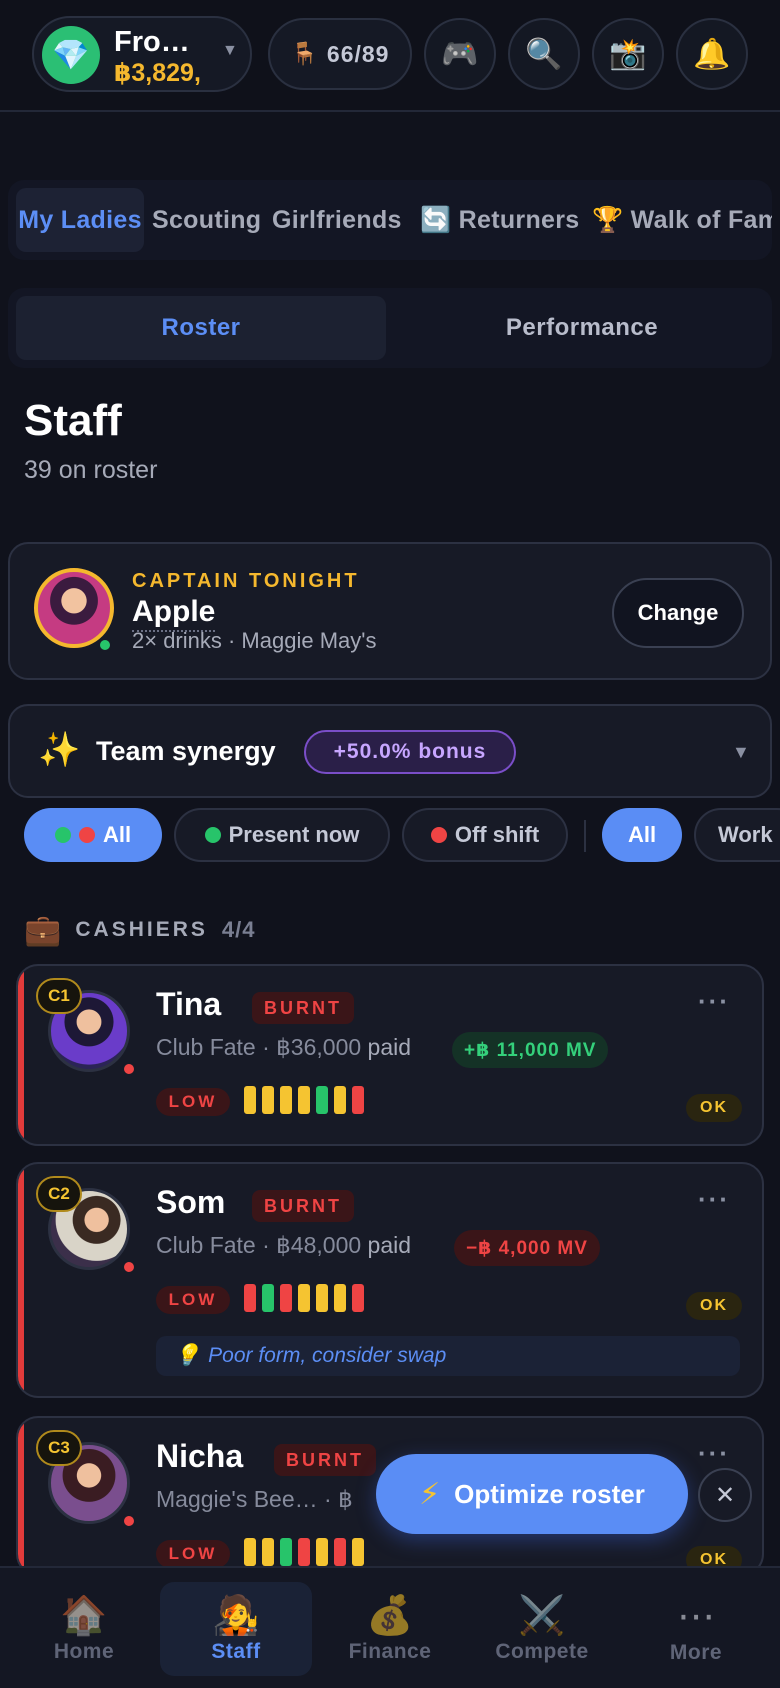 The width and height of the screenshot is (780, 1688). I want to click on change-captain-button: Change, so click(678, 613).